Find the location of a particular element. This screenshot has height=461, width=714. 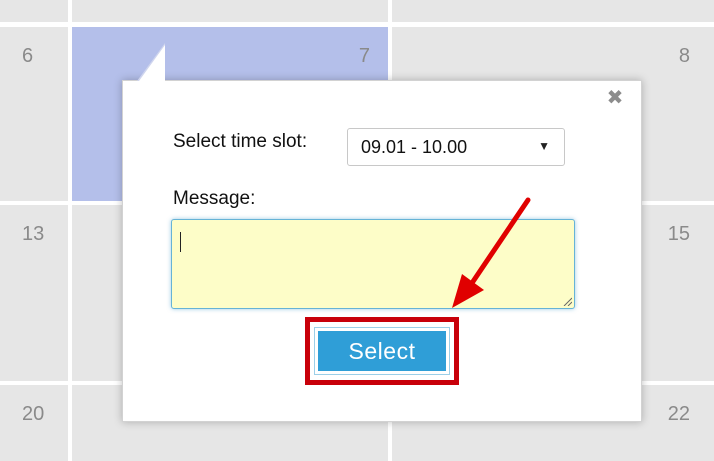

calendar-day-6: 6 is located at coordinates (34, 114).